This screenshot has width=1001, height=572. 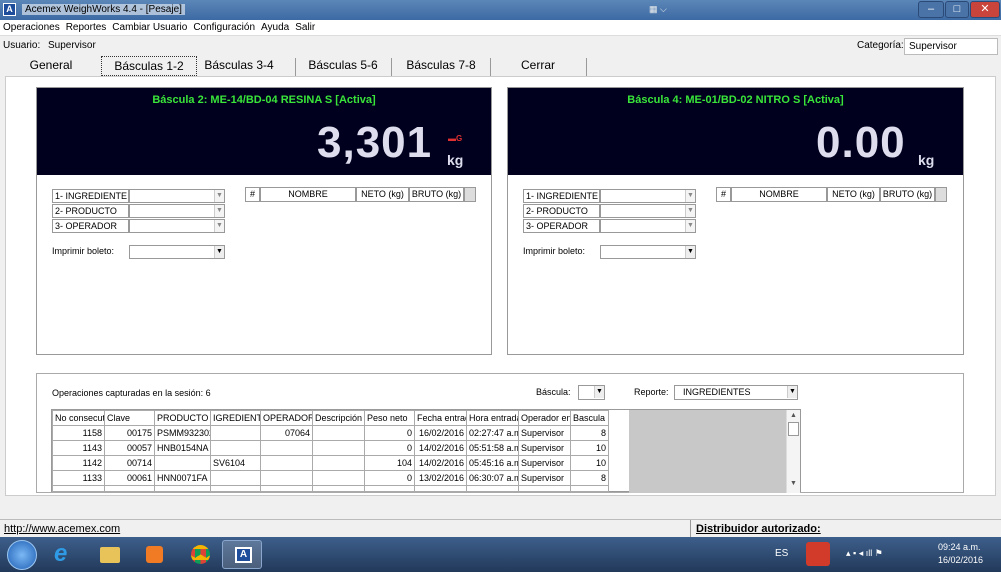 What do you see at coordinates (793, 451) in the screenshot?
I see `grid-scrollbar: ▲ ▼` at bounding box center [793, 451].